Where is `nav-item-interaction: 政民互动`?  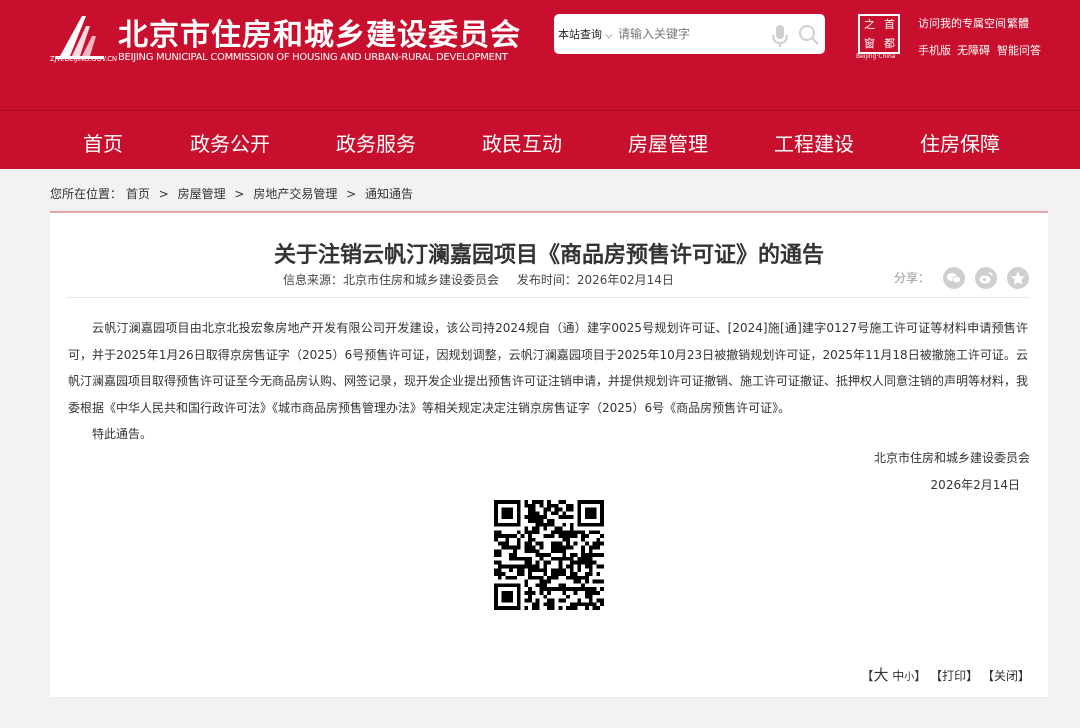
nav-item-interaction: 政民互动 is located at coordinates (522, 142).